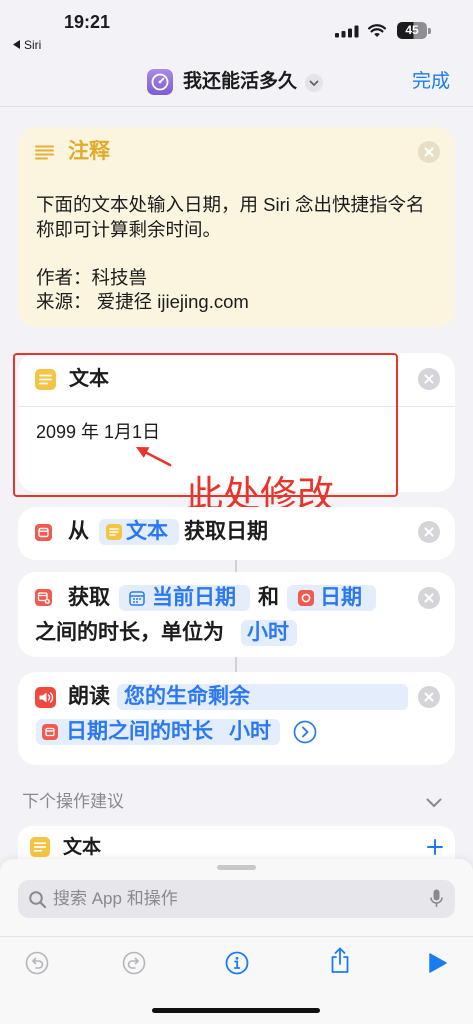 The image size is (473, 1024). I want to click on input-variable-token: 文本, so click(139, 532).